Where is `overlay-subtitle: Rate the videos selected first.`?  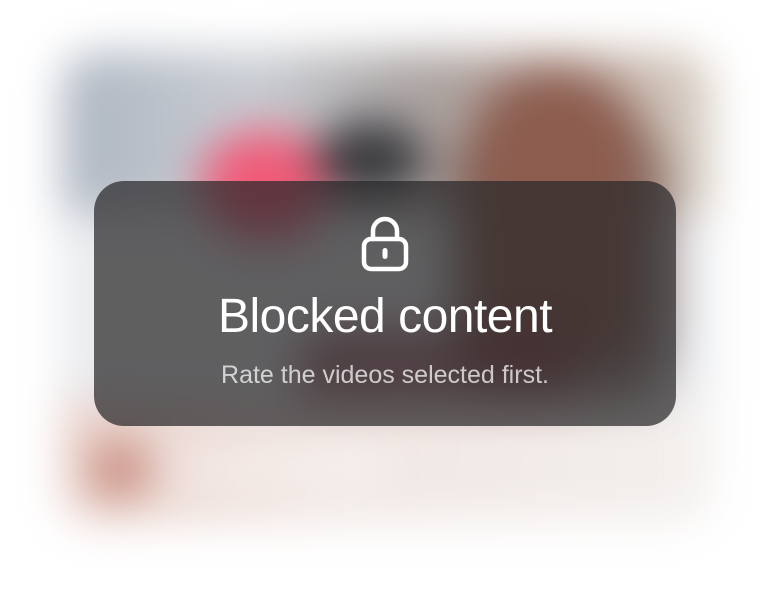 overlay-subtitle: Rate the videos selected first. is located at coordinates (385, 375).